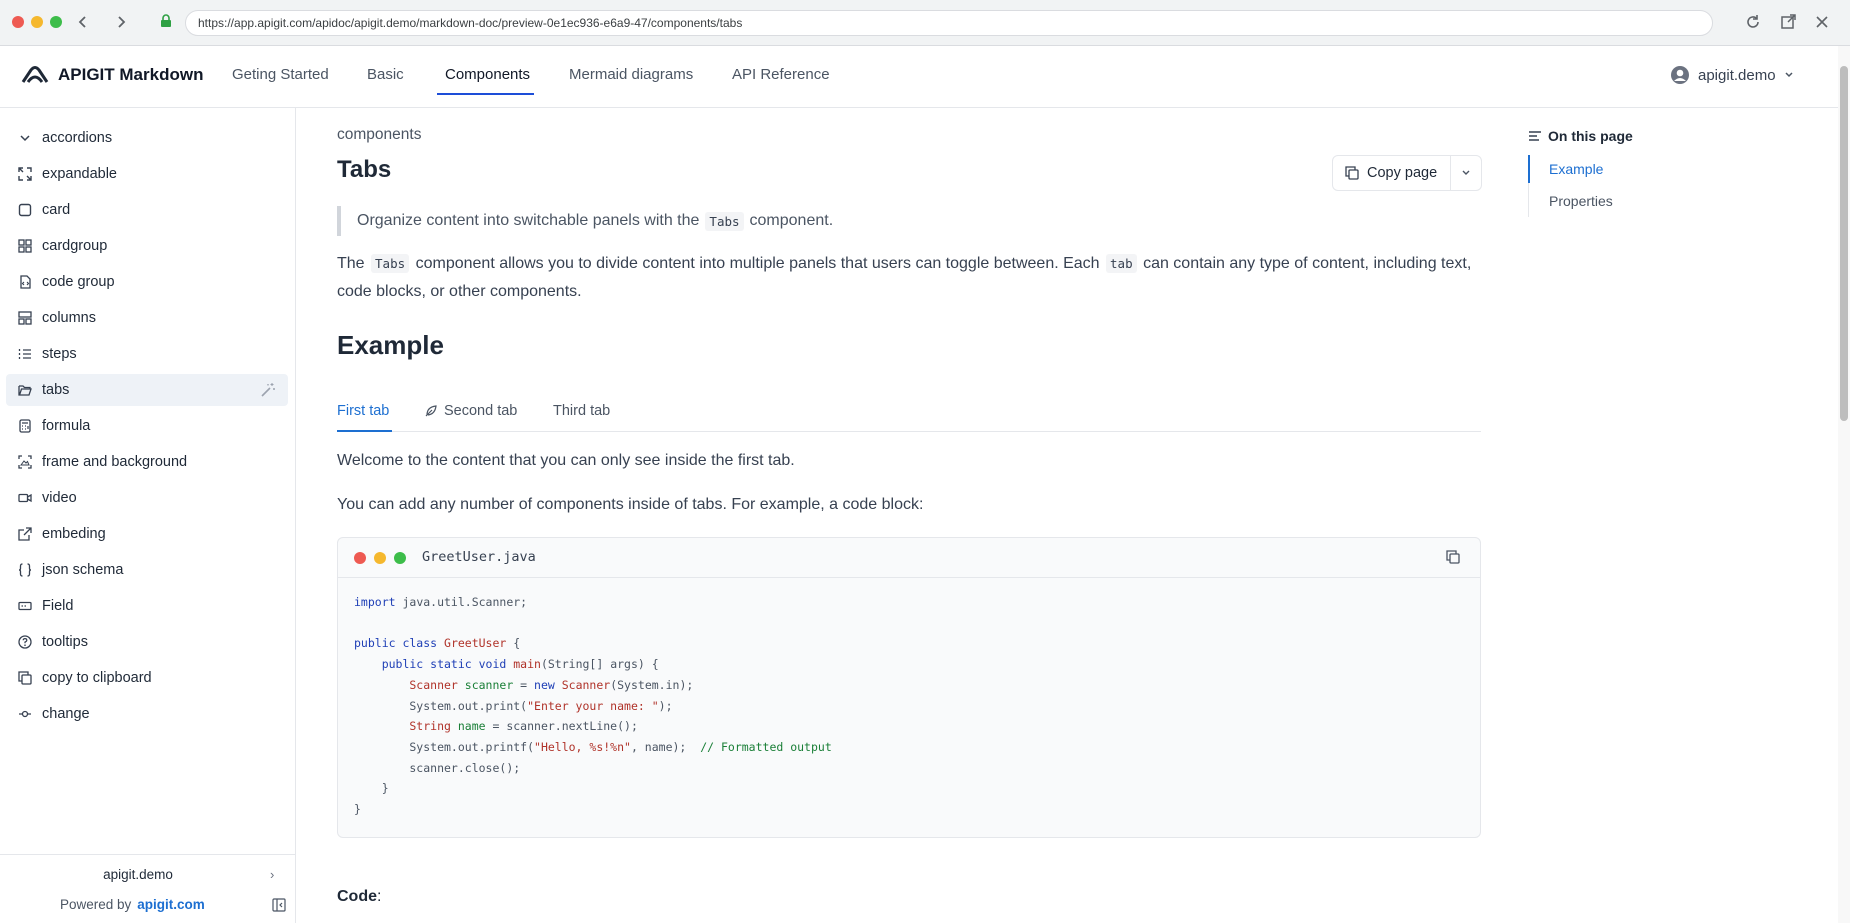 The image size is (1850, 923). What do you see at coordinates (115, 462) in the screenshot?
I see `sidebar-item-label: frame and background` at bounding box center [115, 462].